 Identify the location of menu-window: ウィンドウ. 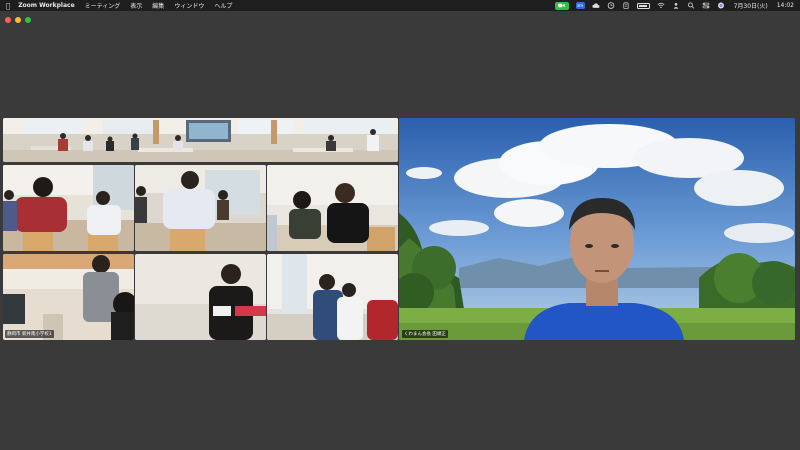
(189, 5).